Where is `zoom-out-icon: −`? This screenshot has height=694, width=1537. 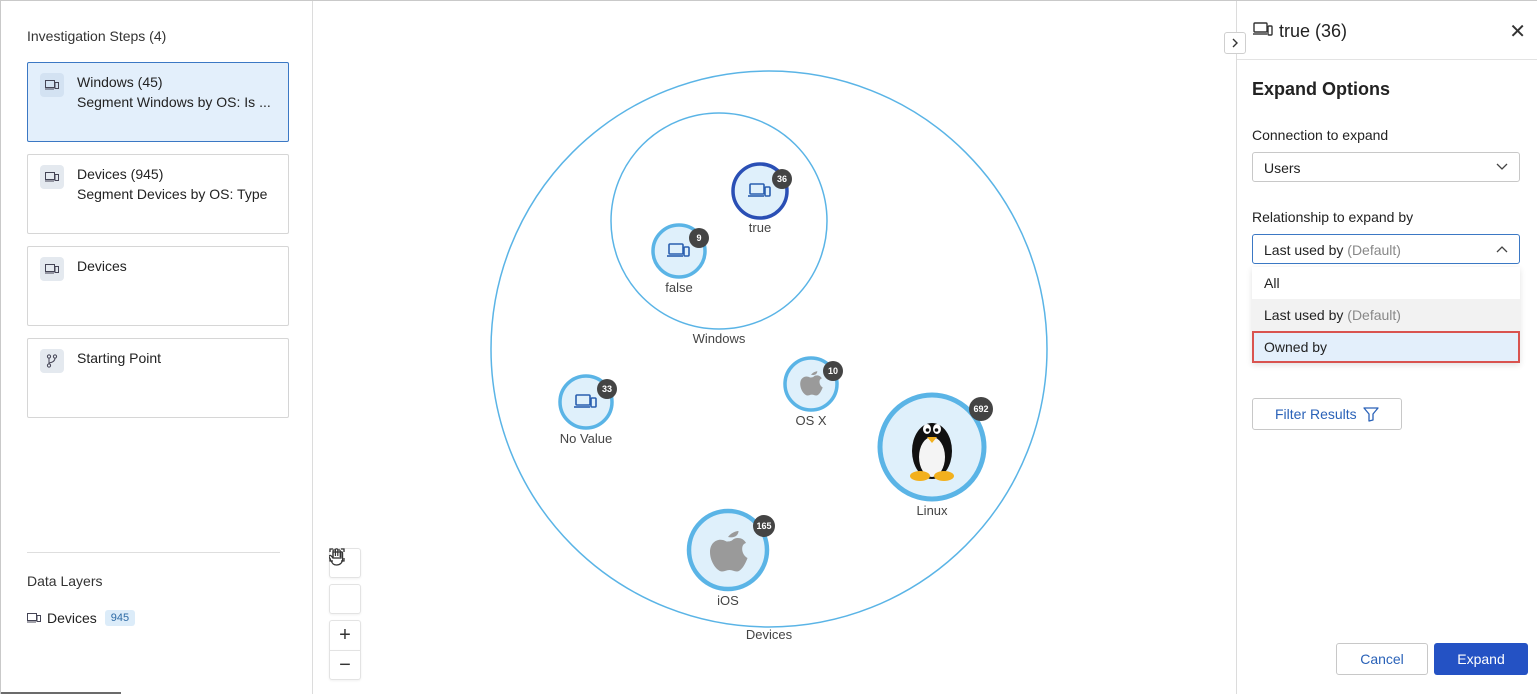 zoom-out-icon: − is located at coordinates (345, 665).